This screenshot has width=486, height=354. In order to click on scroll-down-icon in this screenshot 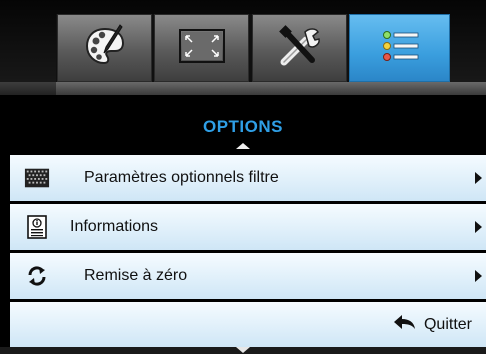, I will do `click(243, 350)`.